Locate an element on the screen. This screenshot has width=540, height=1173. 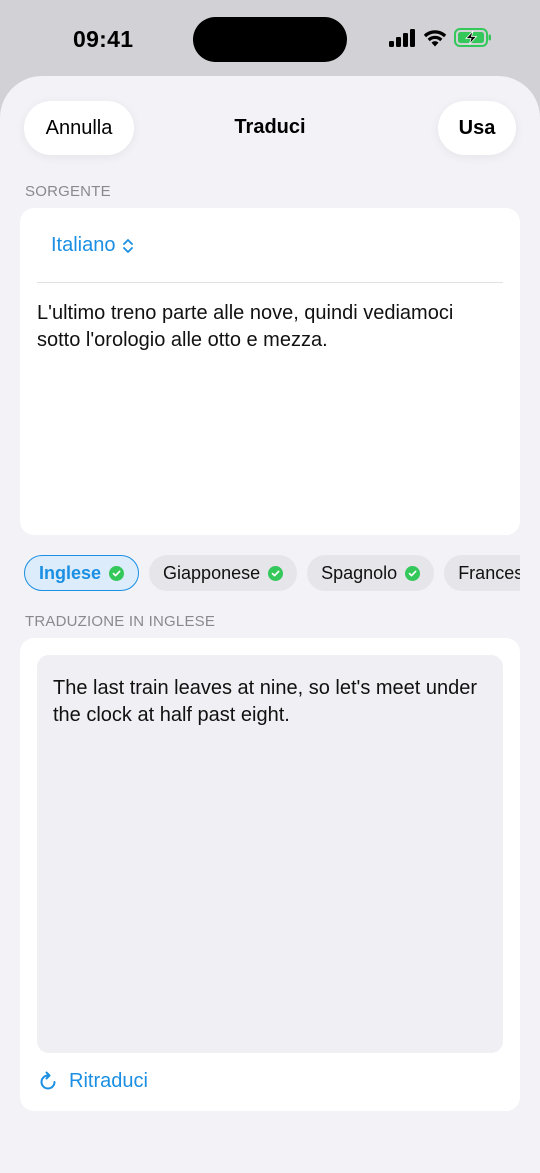
retranslate-button: Ritraduci is located at coordinates (92, 1081).